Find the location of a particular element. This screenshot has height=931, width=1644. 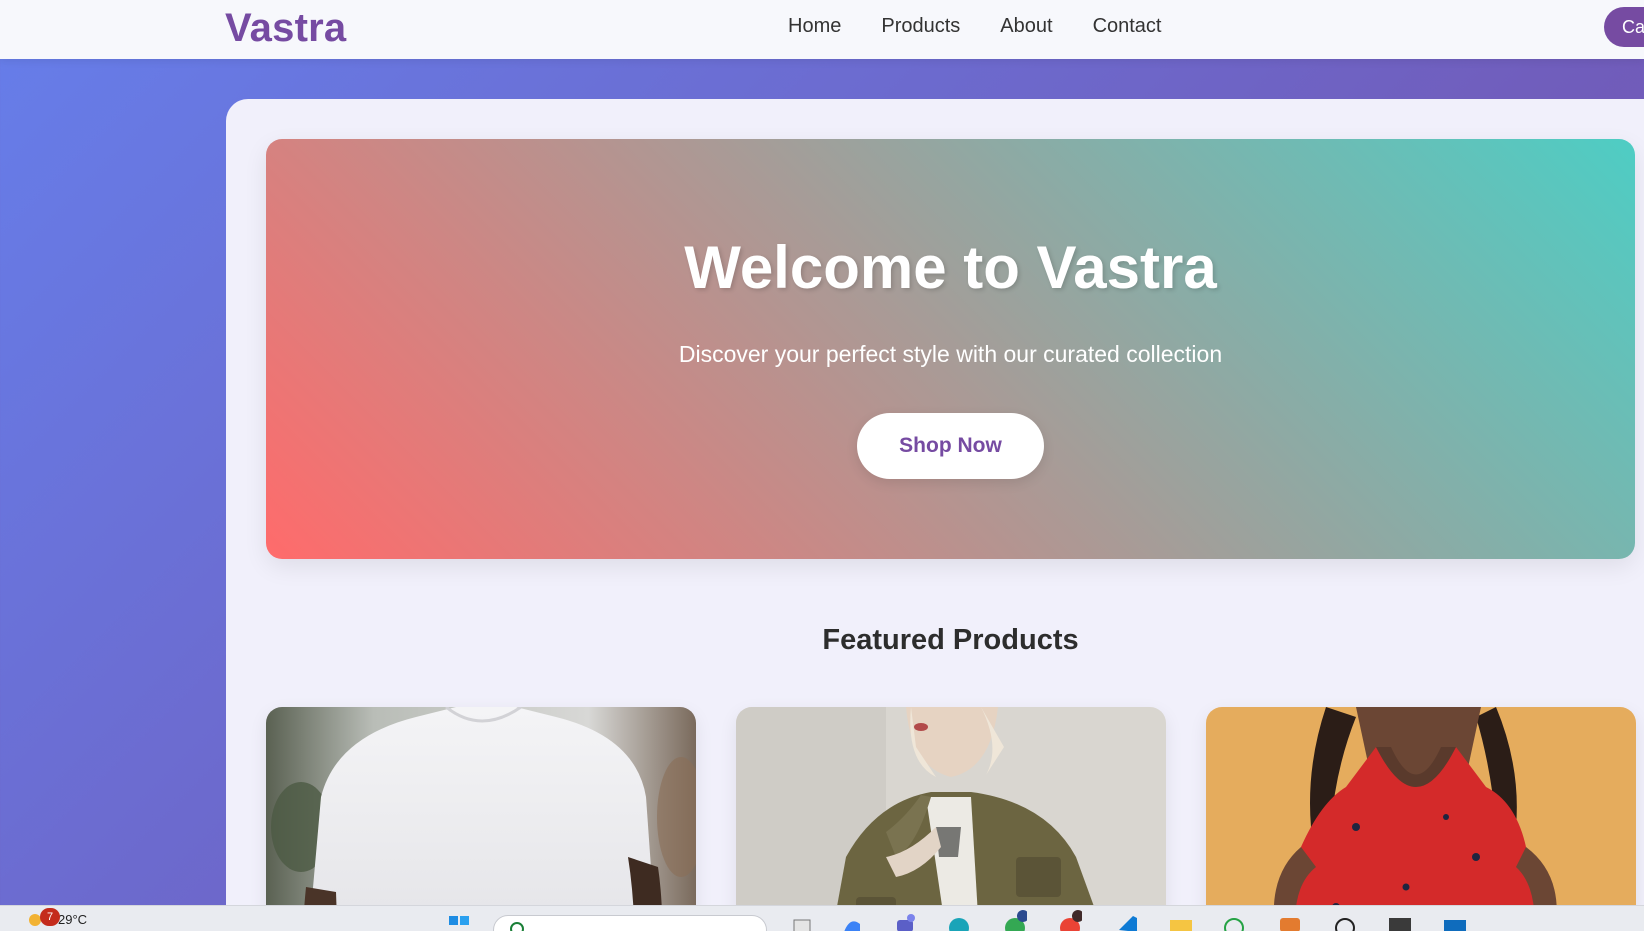

weather-widget: 7 29°C is located at coordinates (56, 919).